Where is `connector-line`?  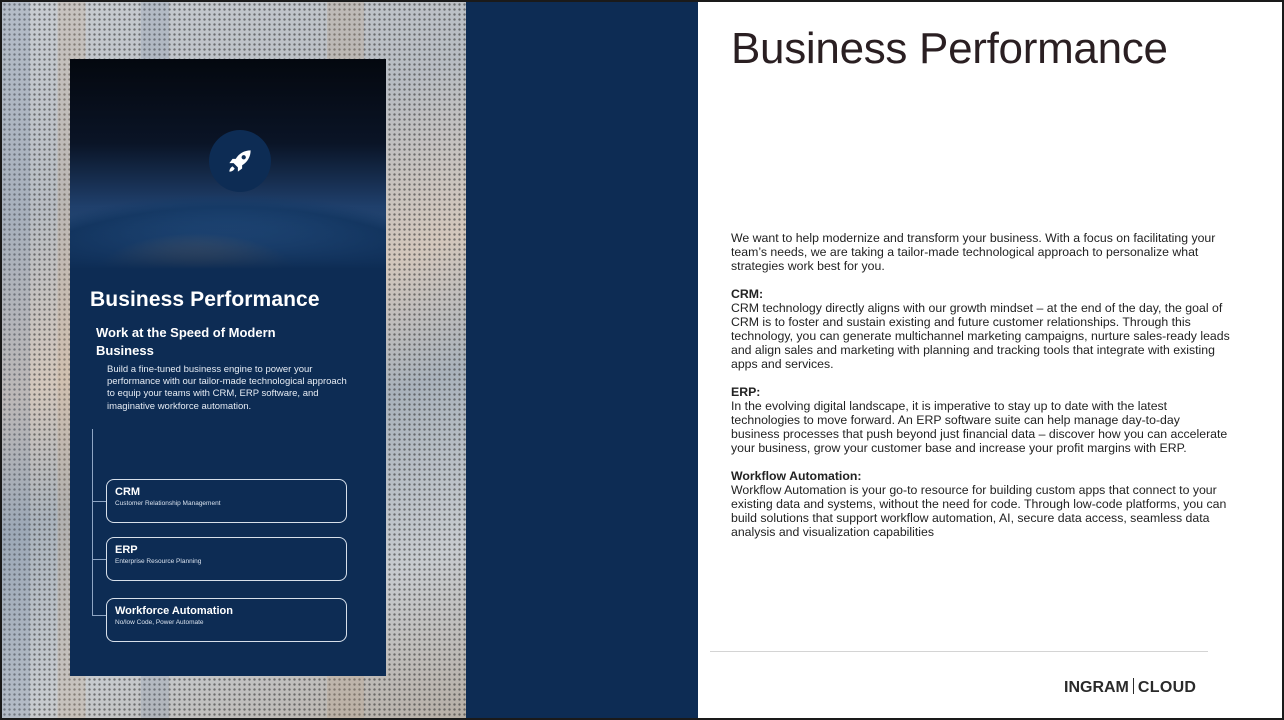
connector-line is located at coordinates (92, 522).